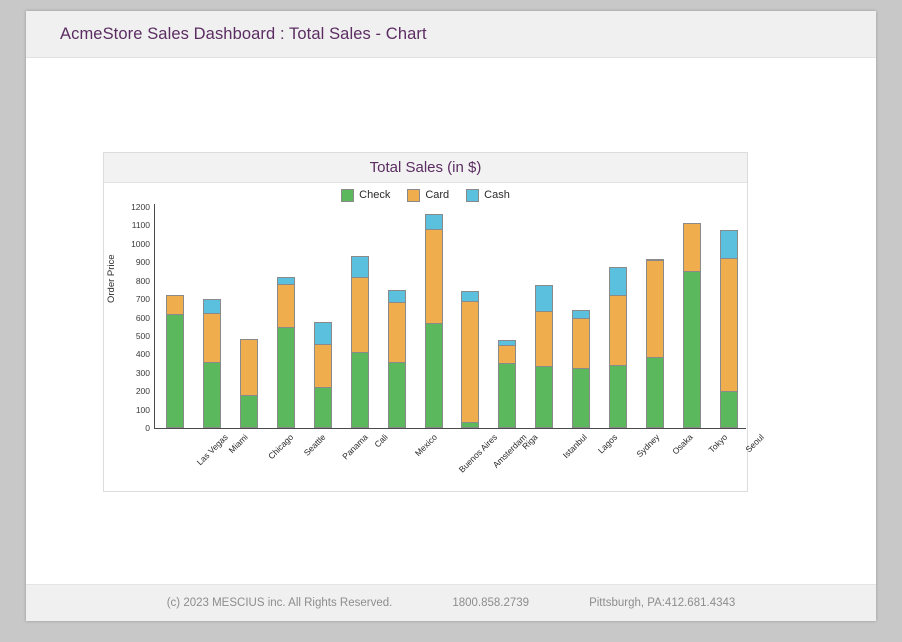  Describe the element at coordinates (381, 441) in the screenshot. I see `x-tick-label: Cali` at that location.